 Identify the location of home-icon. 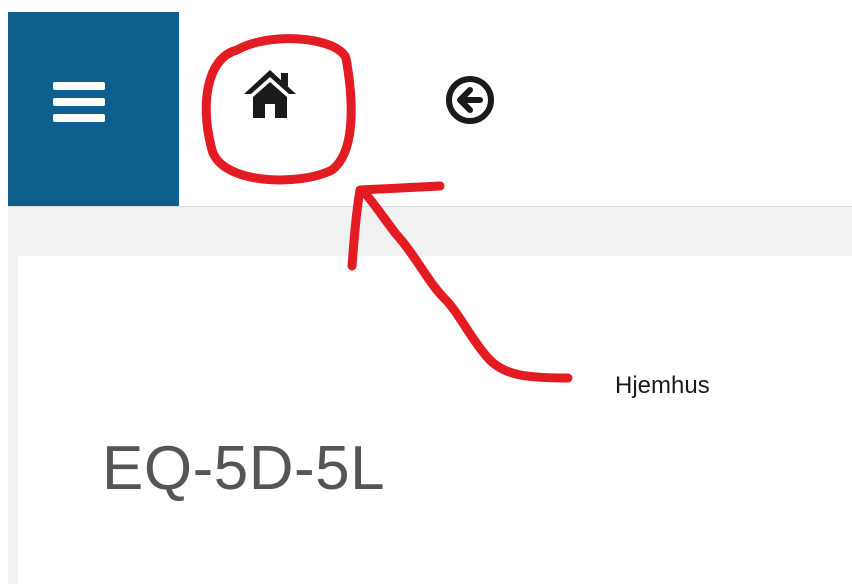
(270, 94).